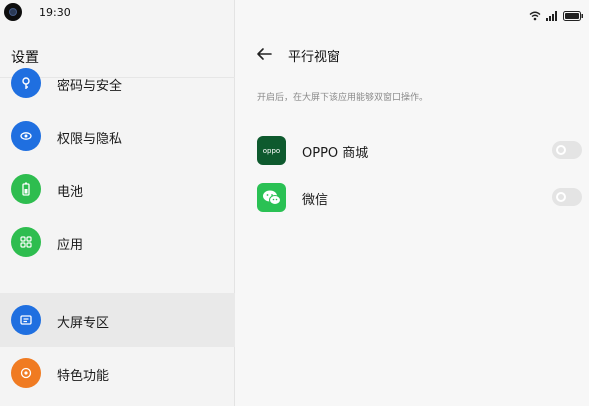  Describe the element at coordinates (83, 376) in the screenshot. I see `sidebar-item-label: 特色功能` at that location.